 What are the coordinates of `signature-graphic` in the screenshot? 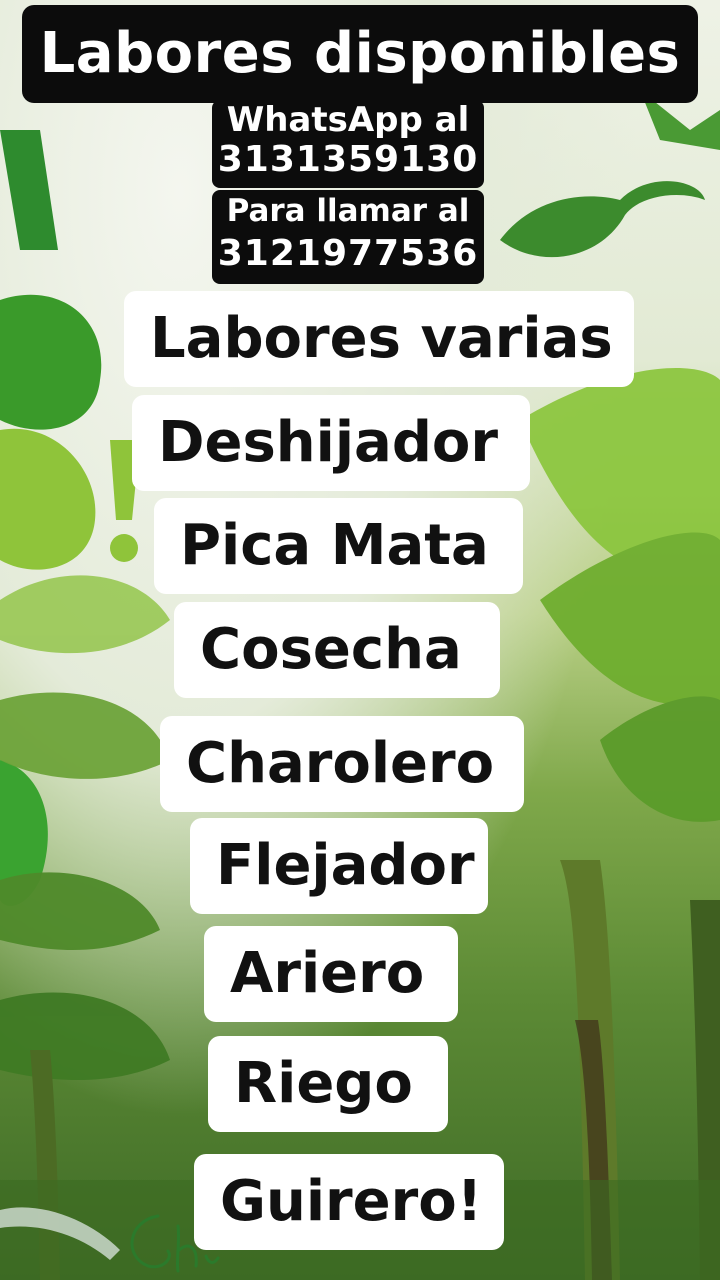 It's located at (175, 1243).